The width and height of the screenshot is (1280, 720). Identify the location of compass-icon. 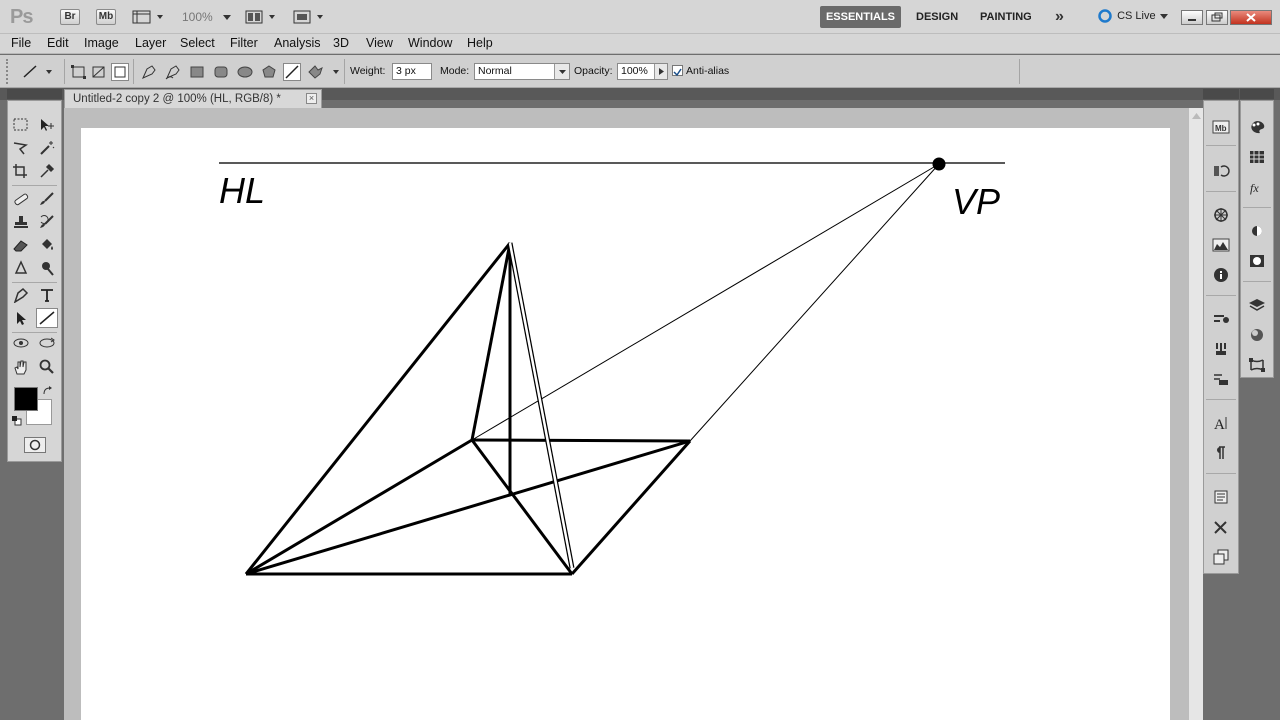
(1221, 215).